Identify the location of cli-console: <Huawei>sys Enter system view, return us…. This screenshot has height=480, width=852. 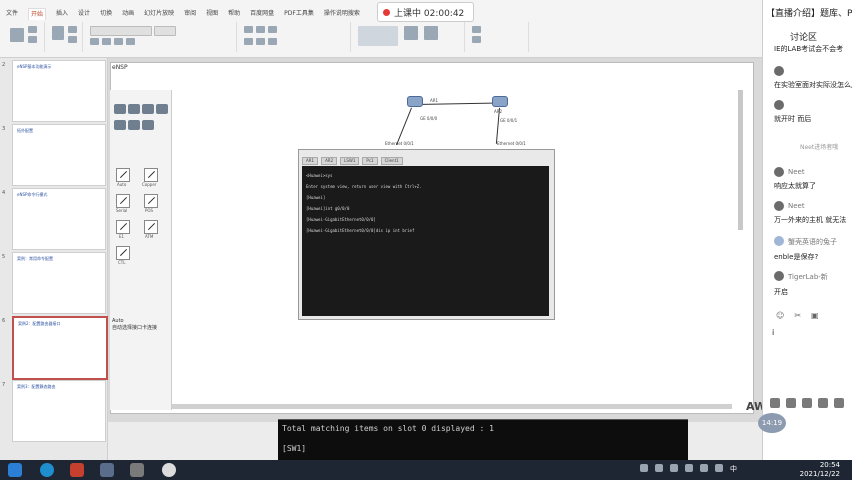
(425, 241).